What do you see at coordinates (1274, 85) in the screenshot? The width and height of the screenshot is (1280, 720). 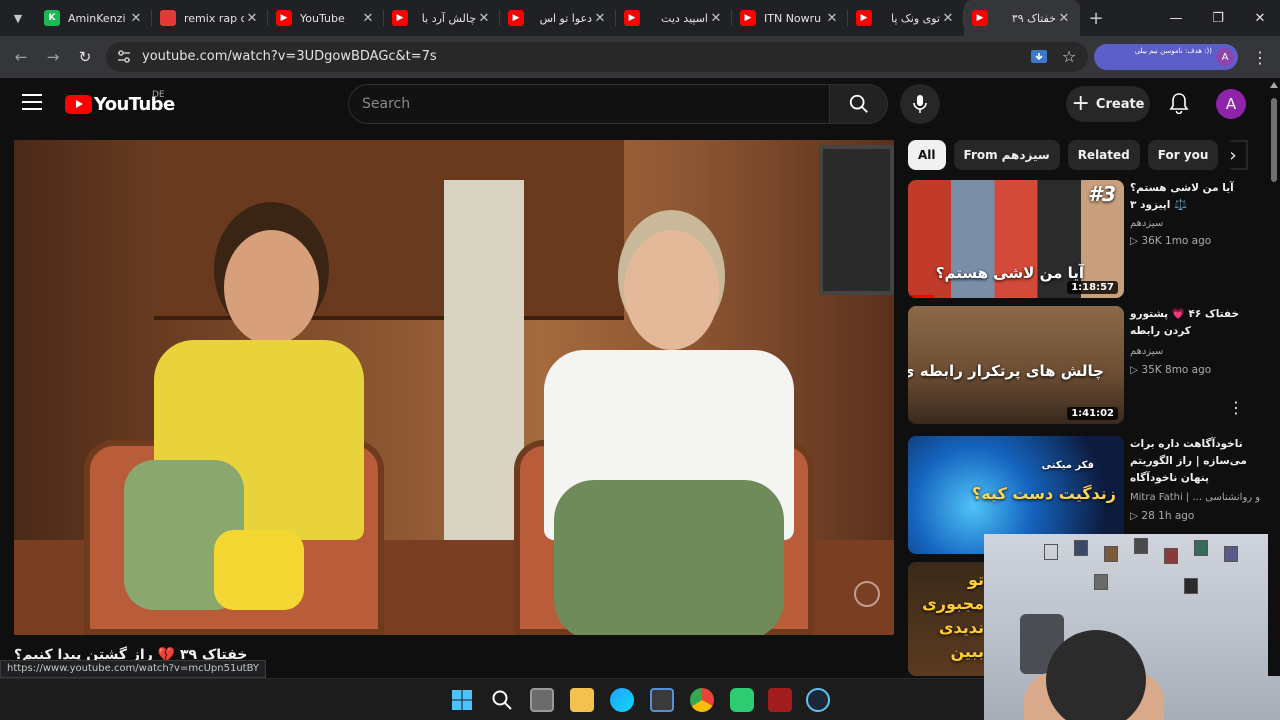 I see `scroll-up-icon` at bounding box center [1274, 85].